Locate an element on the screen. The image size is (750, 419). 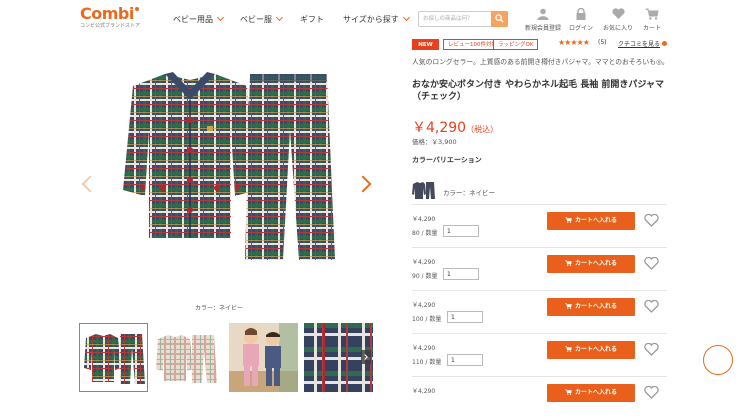
cart-label: カート is located at coordinates (652, 28).